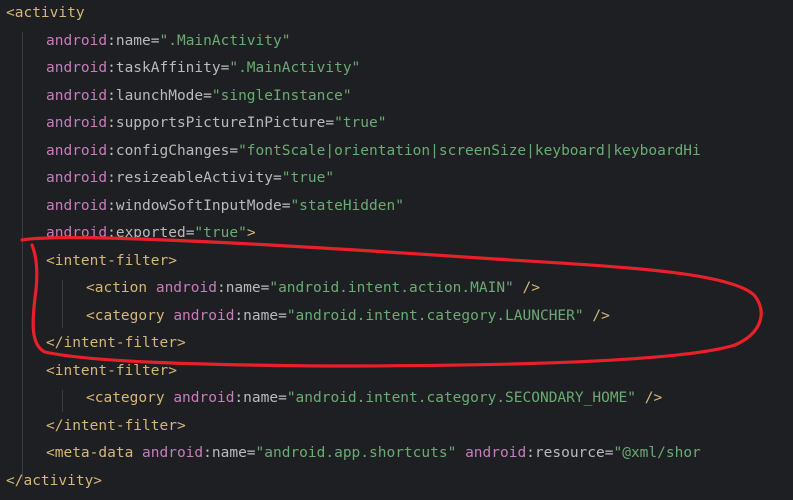 This screenshot has width=793, height=500. What do you see at coordinates (569, 453) in the screenshot?
I see `code-token: resource` at bounding box center [569, 453].